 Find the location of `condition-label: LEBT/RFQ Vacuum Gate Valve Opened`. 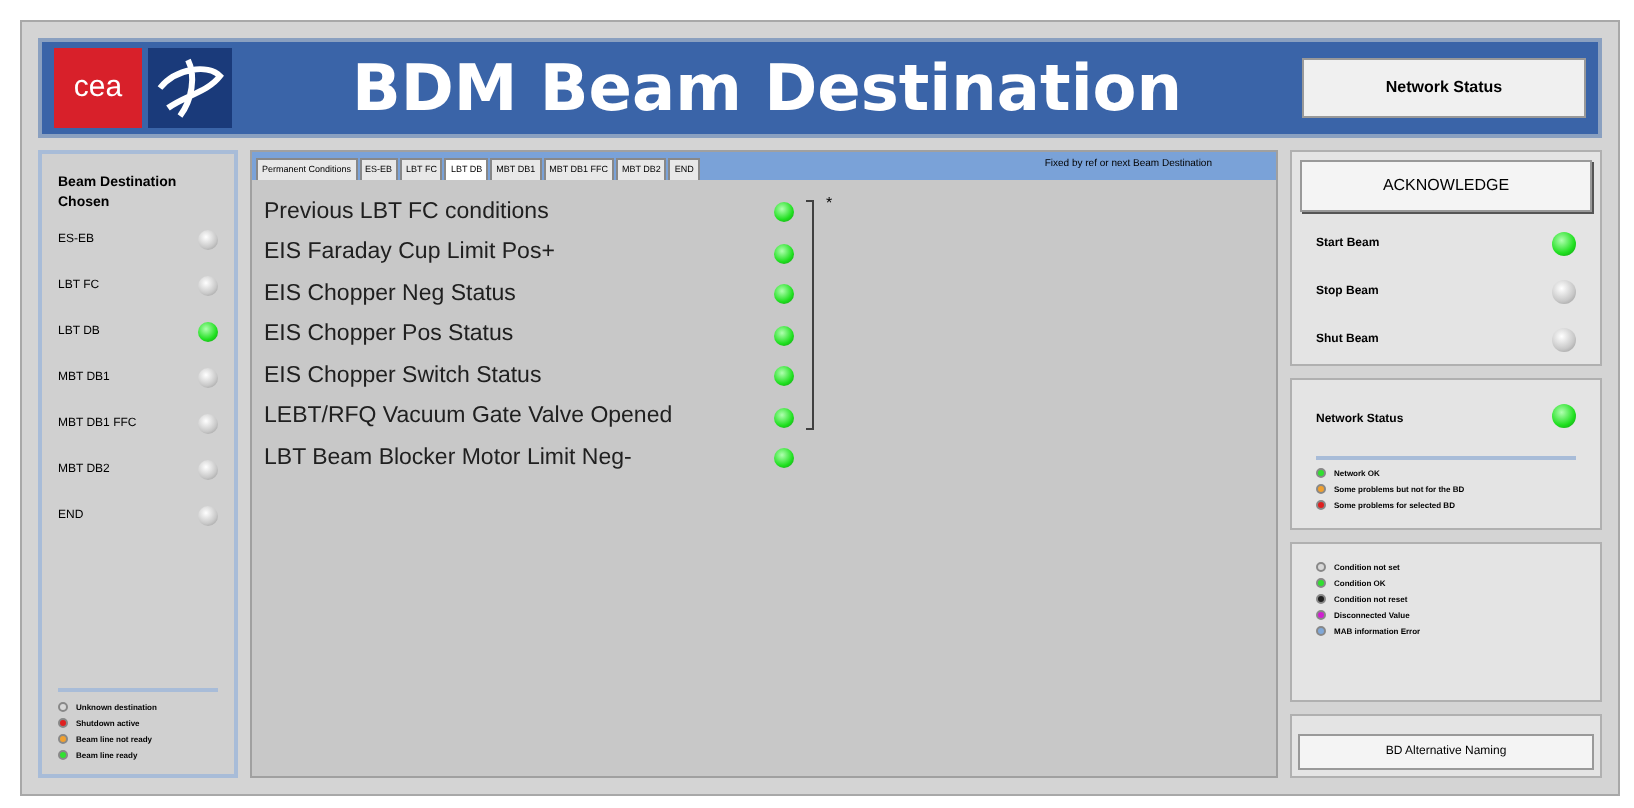

condition-label: LEBT/RFQ Vacuum Gate Valve Opened is located at coordinates (468, 417).